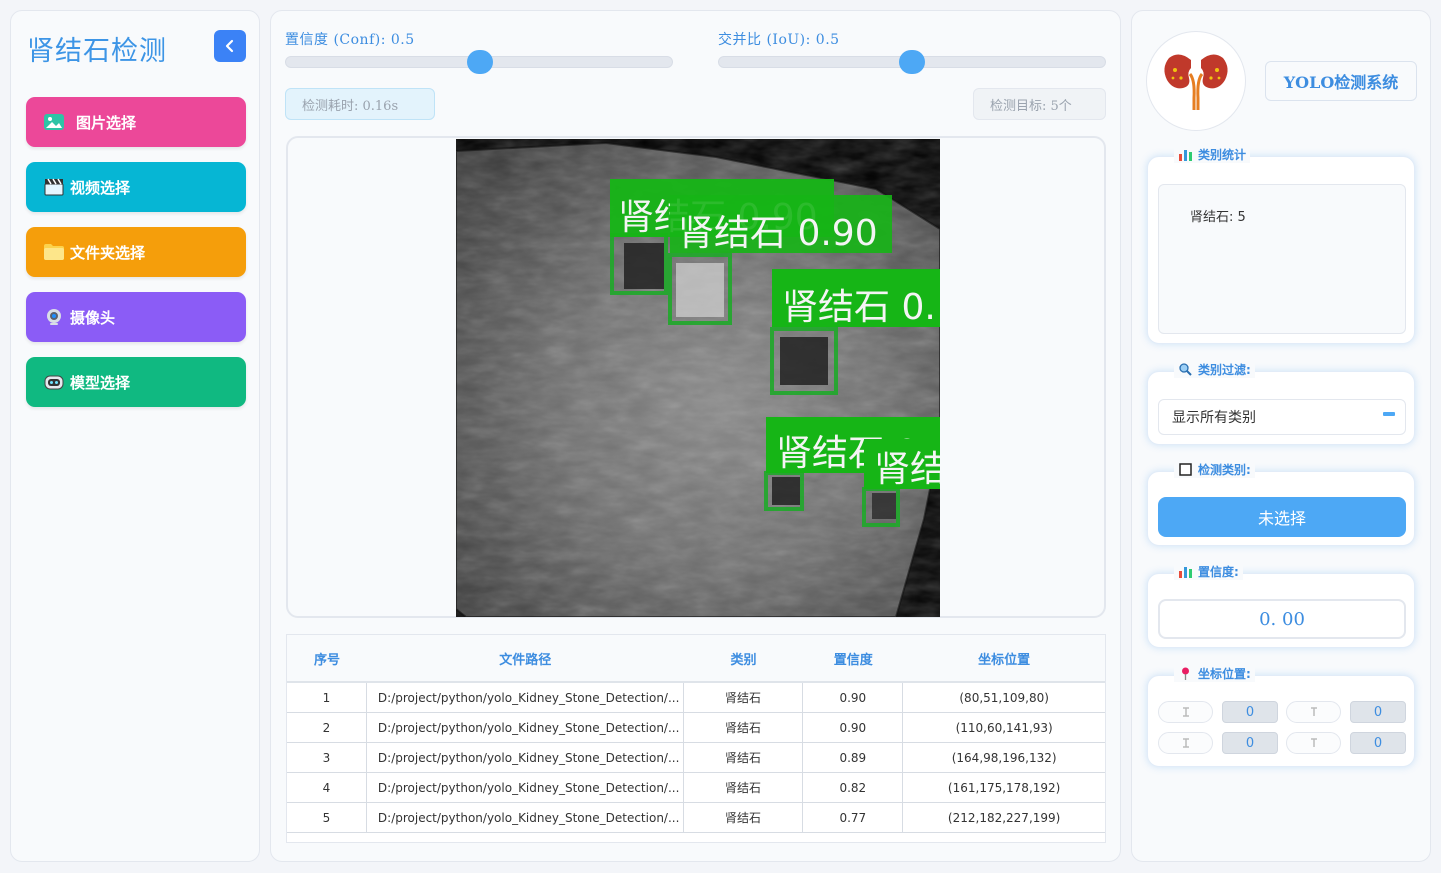 This screenshot has height=873, width=1441. Describe the element at coordinates (136, 317) in the screenshot. I see `camera-button: 摄像头` at that location.